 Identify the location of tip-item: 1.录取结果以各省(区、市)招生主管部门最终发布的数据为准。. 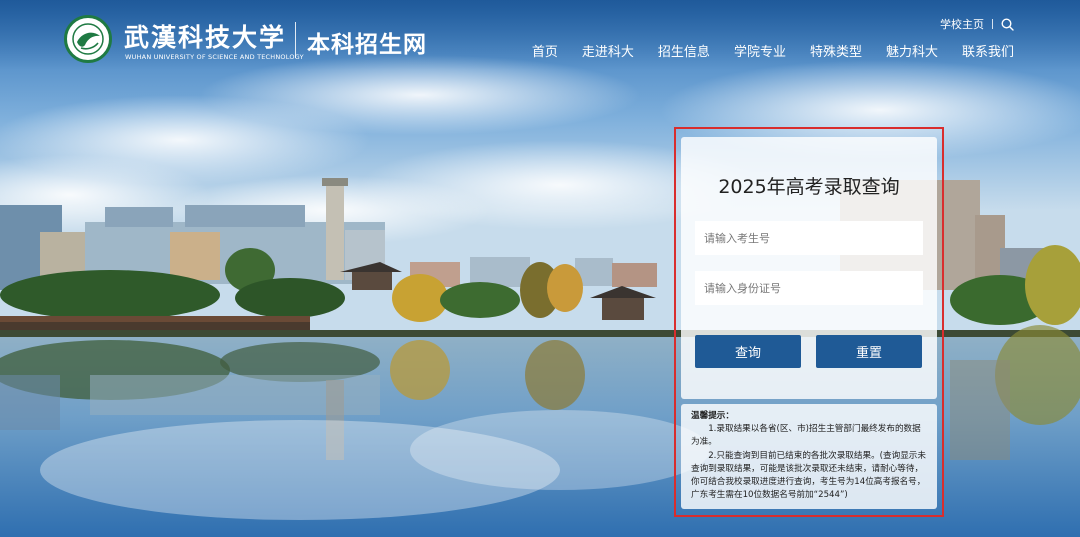
(806, 436).